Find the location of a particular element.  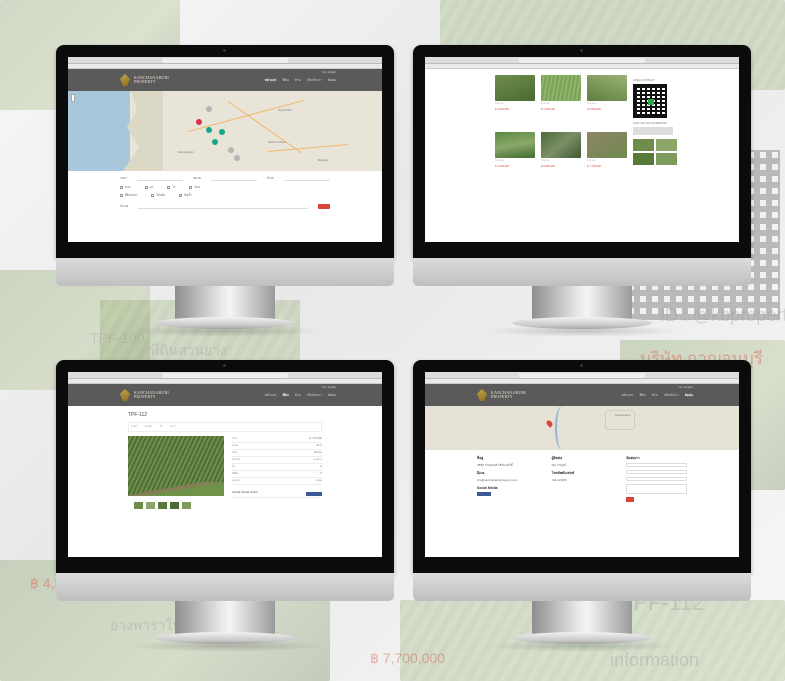

listing-id: TPF-101 is located at coordinates (499, 104).